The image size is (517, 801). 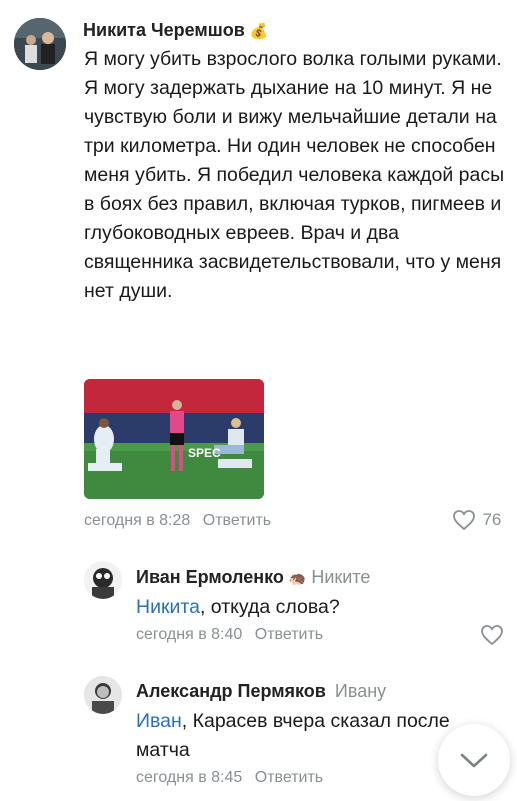 I want to click on reply-addressee: Никите, so click(x=340, y=577).